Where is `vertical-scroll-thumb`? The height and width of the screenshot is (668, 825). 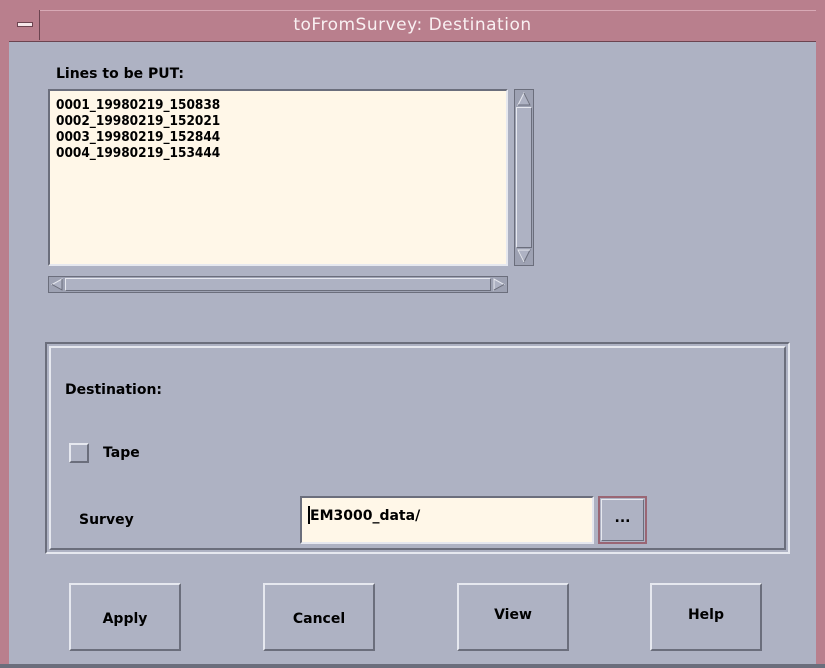 vertical-scroll-thumb is located at coordinates (524, 177).